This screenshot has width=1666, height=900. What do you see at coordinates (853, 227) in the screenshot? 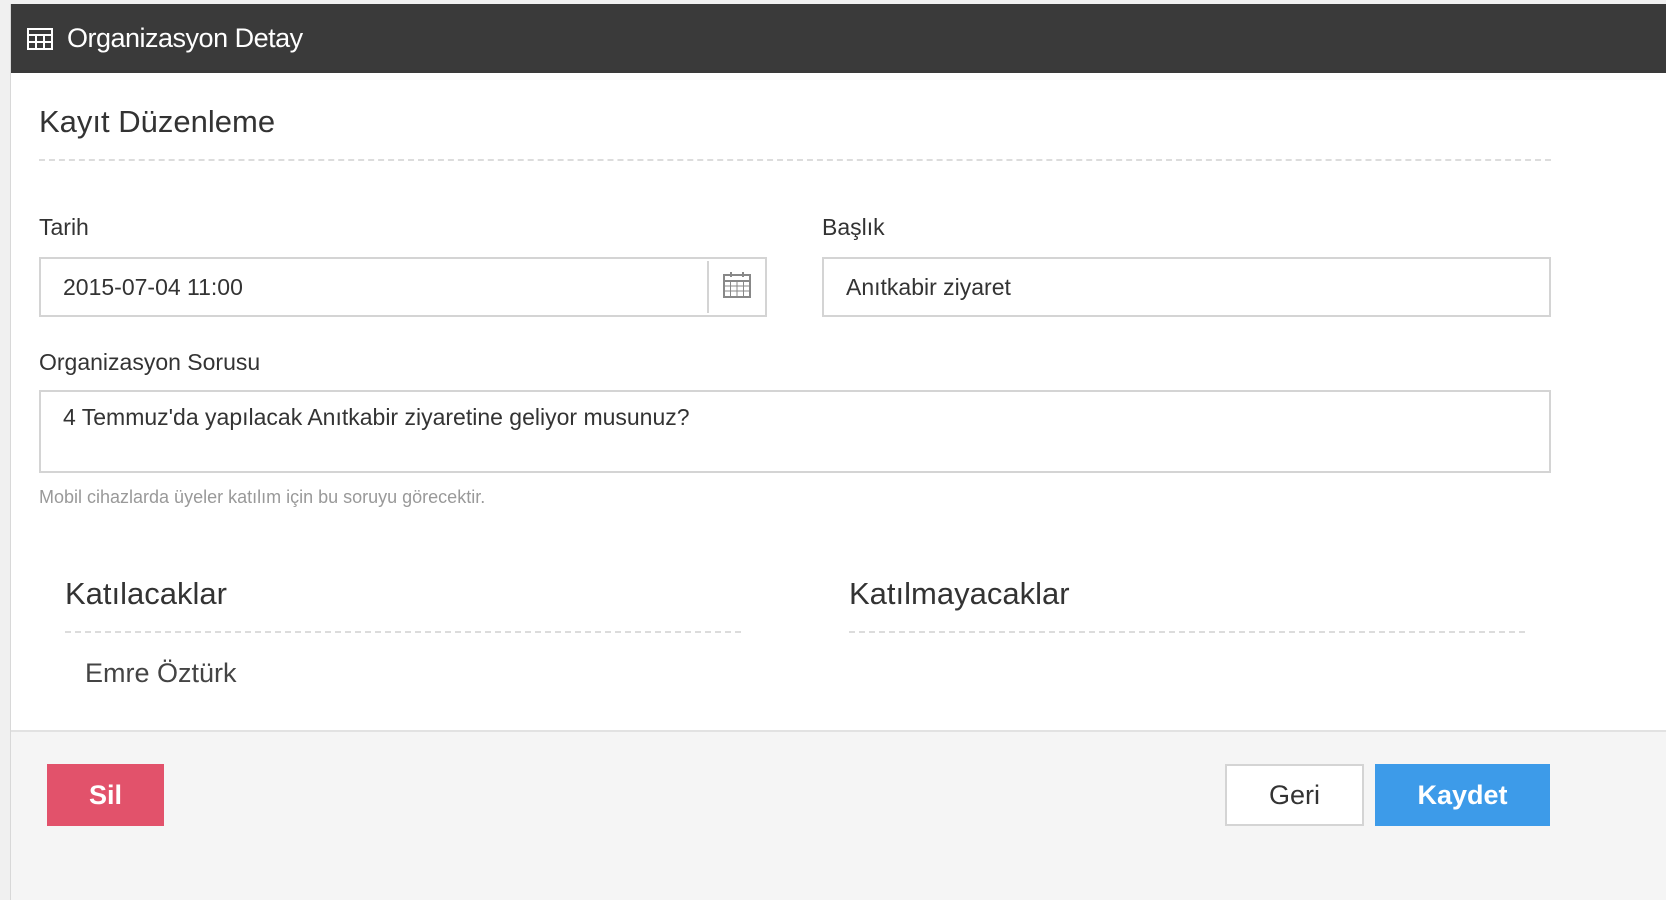
I see `title-label: Başlık` at bounding box center [853, 227].